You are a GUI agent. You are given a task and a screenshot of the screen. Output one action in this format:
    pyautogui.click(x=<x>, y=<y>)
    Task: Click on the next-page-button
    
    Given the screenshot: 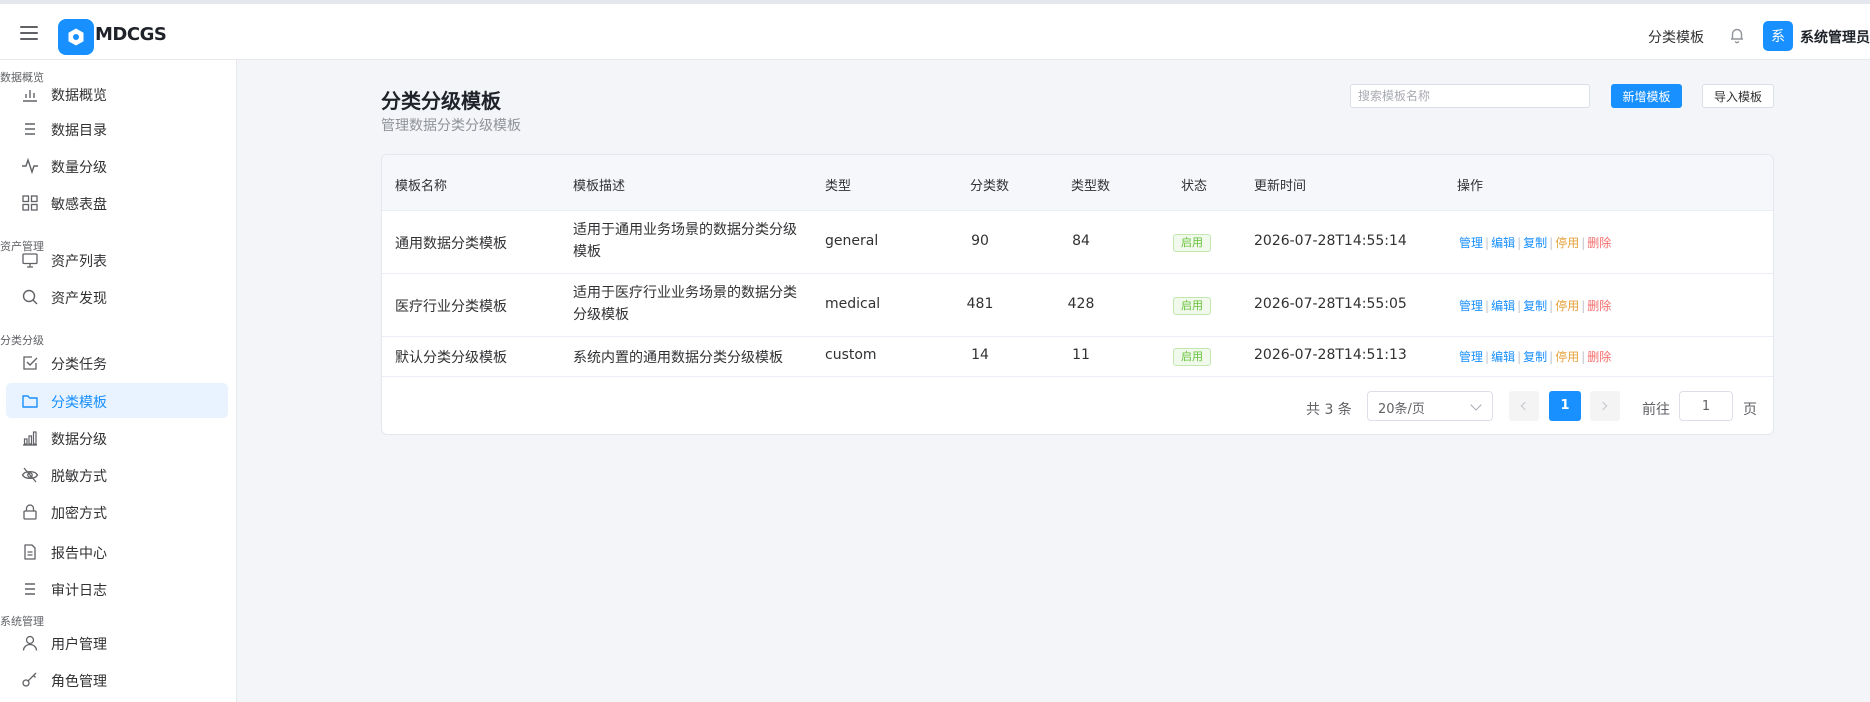 What is the action you would take?
    pyautogui.click(x=1605, y=406)
    